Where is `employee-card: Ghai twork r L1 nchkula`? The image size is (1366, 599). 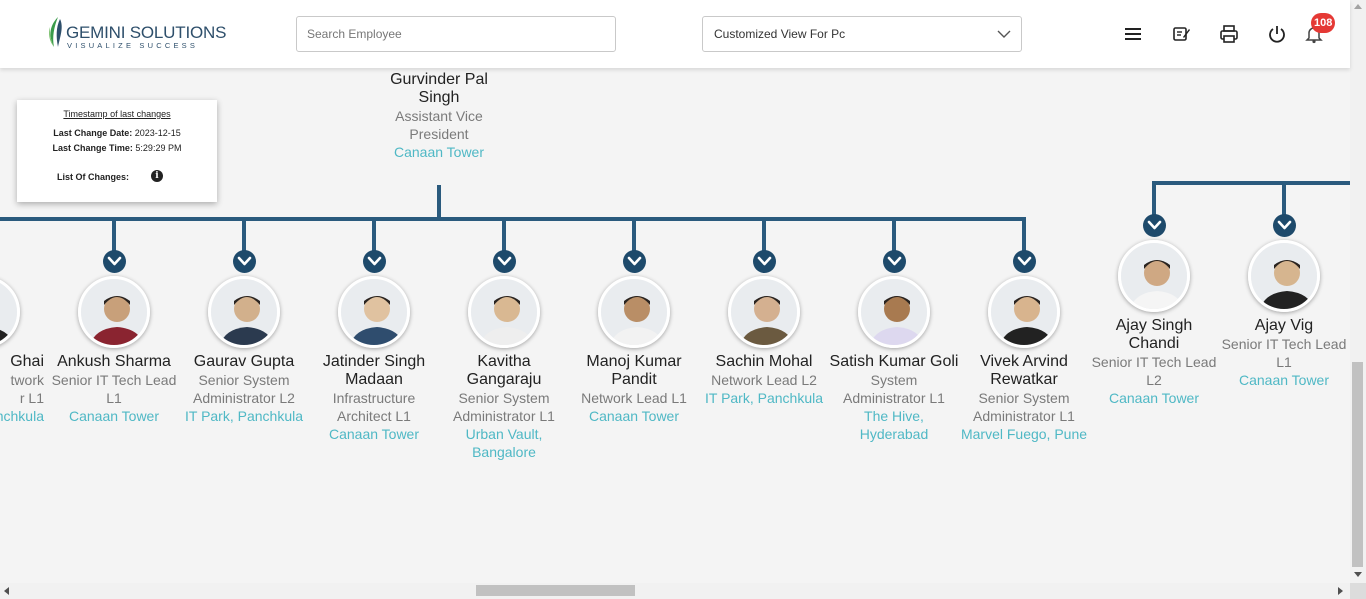 employee-card: Ghai twork r L1 nchkula is located at coordinates (22, 389).